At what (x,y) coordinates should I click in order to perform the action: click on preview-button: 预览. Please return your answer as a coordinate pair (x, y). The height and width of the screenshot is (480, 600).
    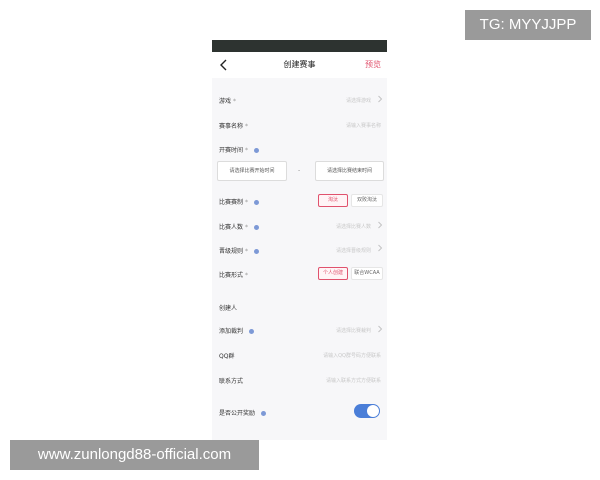
    Looking at the image, I should click on (373, 64).